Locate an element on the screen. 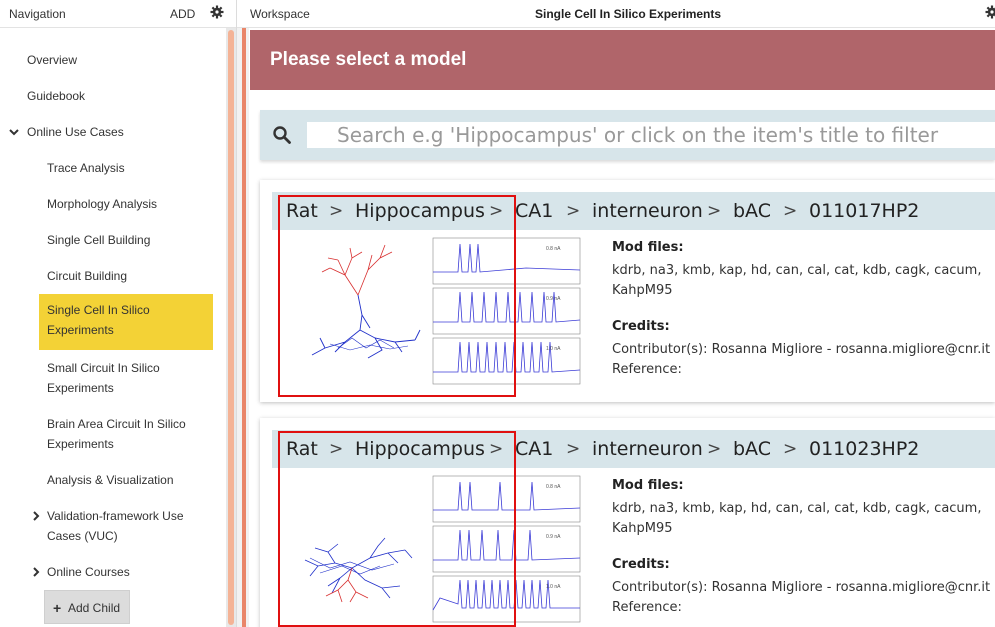  workspace-scrollbar-thumb is located at coordinates (244, 327).